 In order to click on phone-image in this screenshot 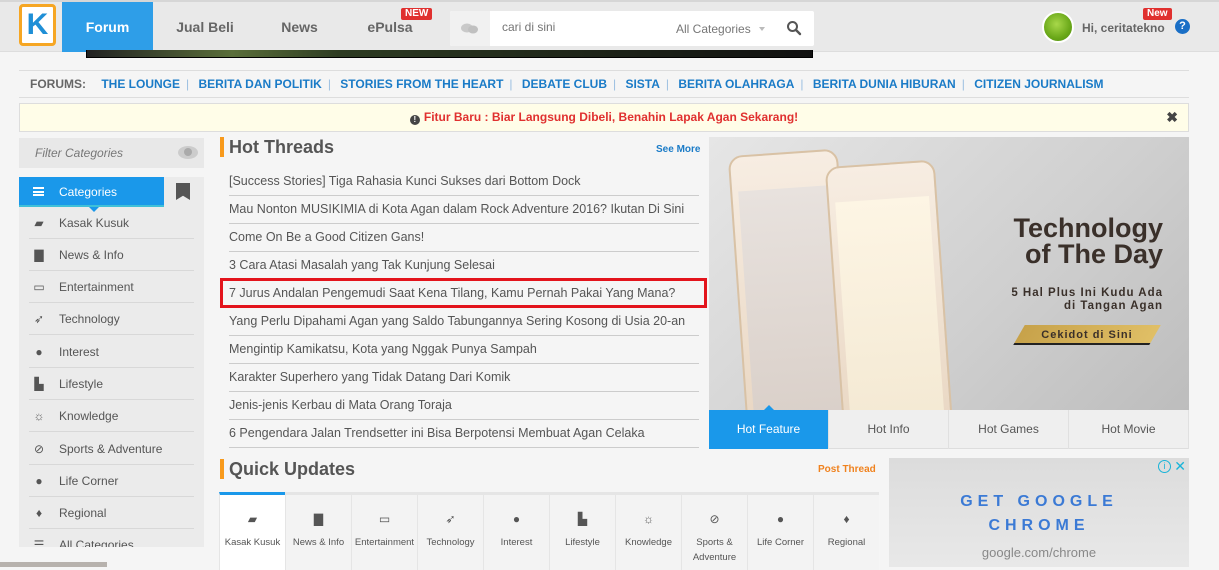, I will do `click(889, 284)`.